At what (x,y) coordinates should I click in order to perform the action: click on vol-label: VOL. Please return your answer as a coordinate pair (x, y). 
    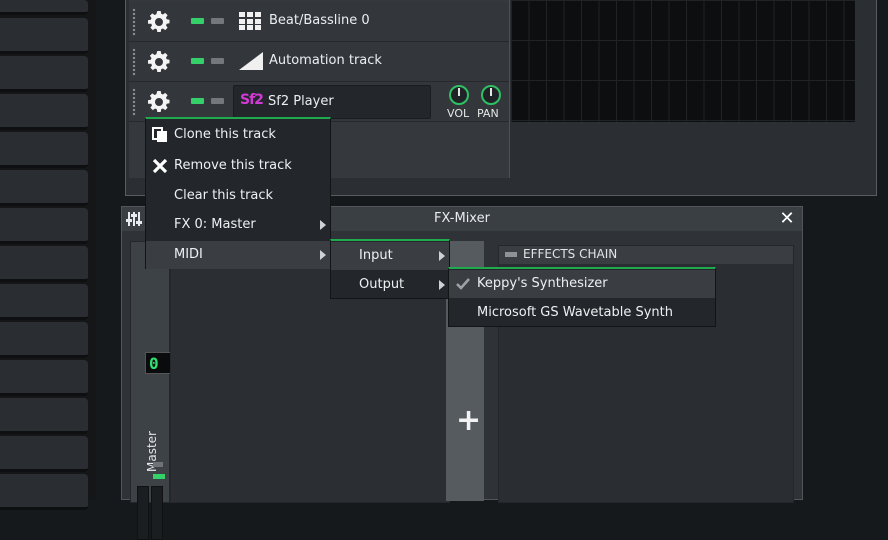
    Looking at the image, I should click on (458, 113).